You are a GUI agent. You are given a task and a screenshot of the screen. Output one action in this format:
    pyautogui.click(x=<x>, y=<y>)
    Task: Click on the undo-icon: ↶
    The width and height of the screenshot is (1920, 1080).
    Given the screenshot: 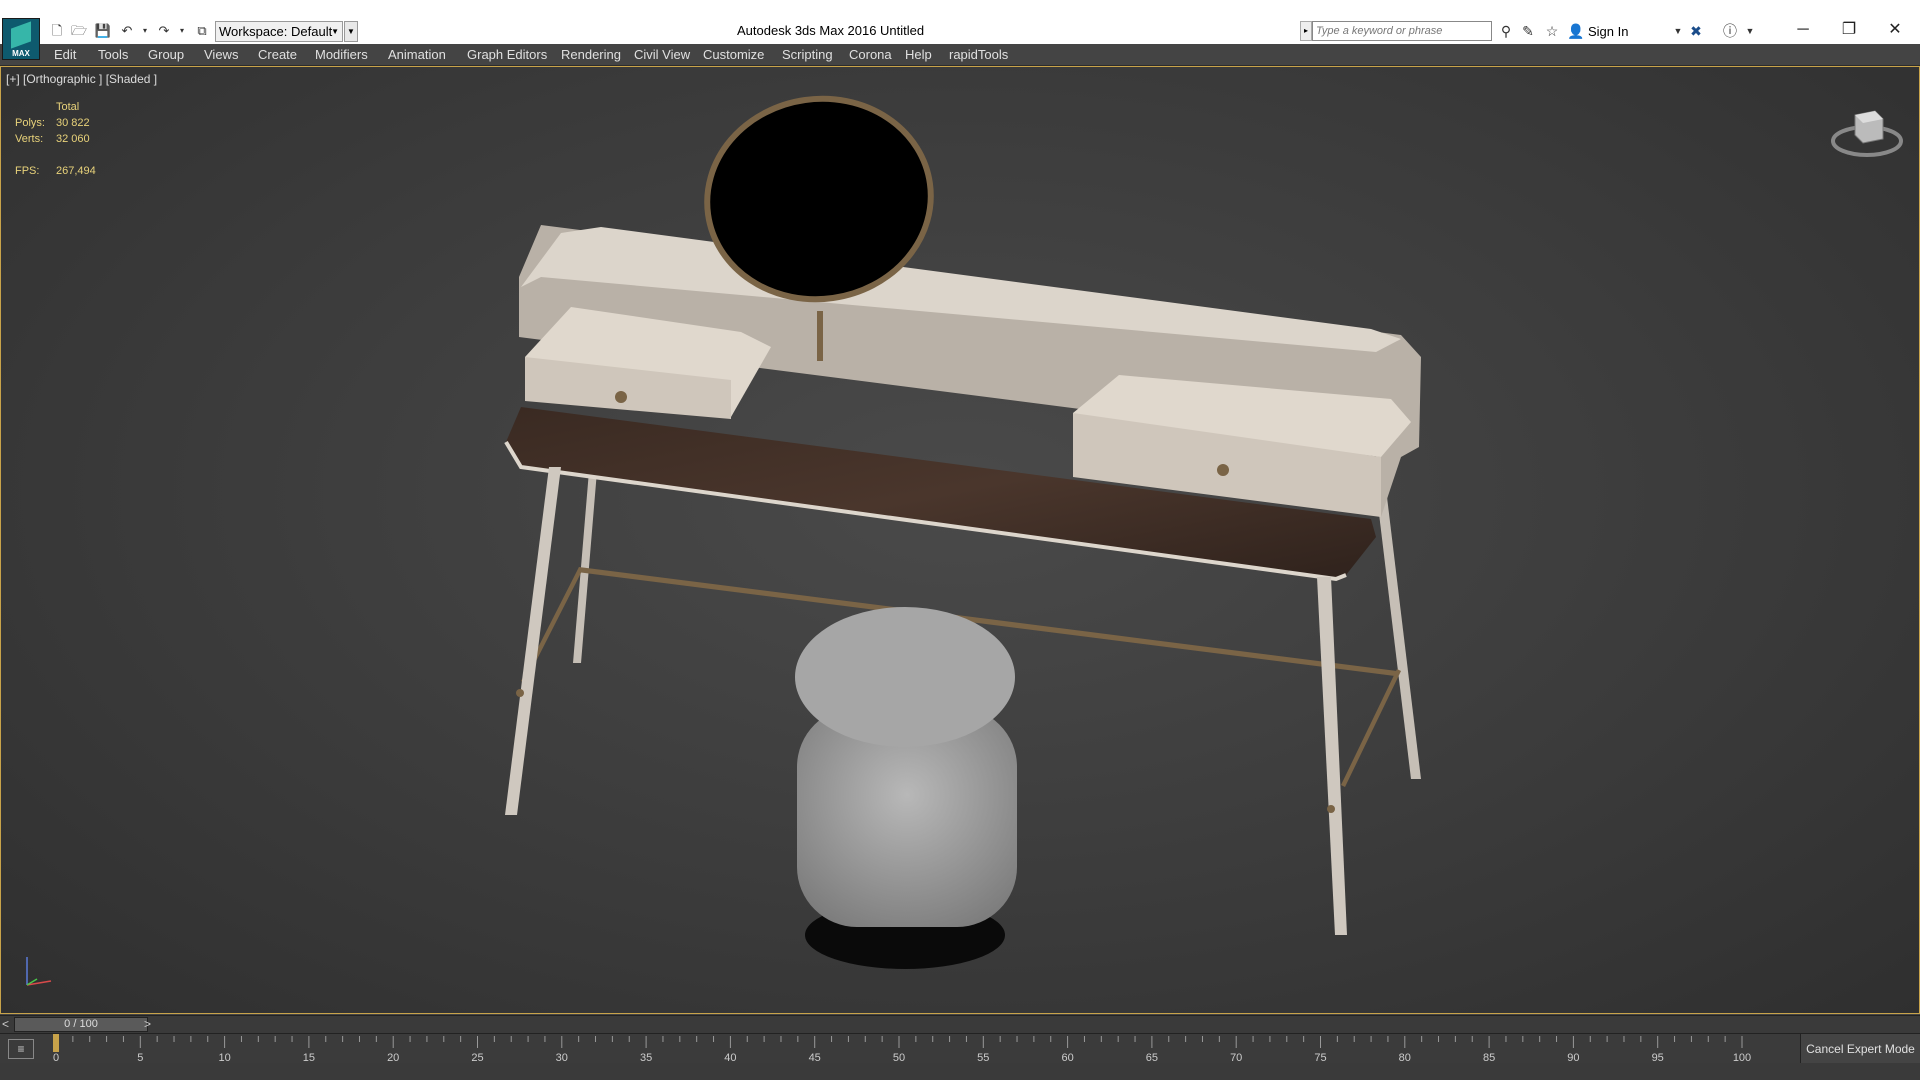 What is the action you would take?
    pyautogui.click(x=127, y=31)
    